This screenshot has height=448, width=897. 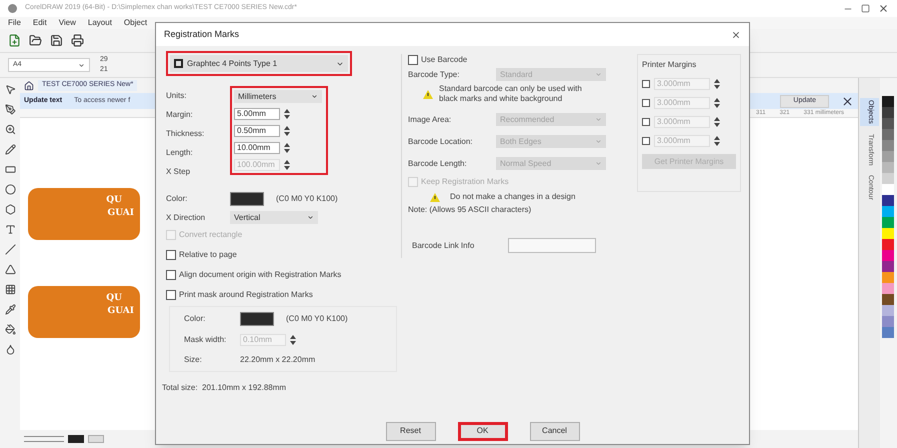 What do you see at coordinates (10, 309) in the screenshot?
I see `eyedropper-icon` at bounding box center [10, 309].